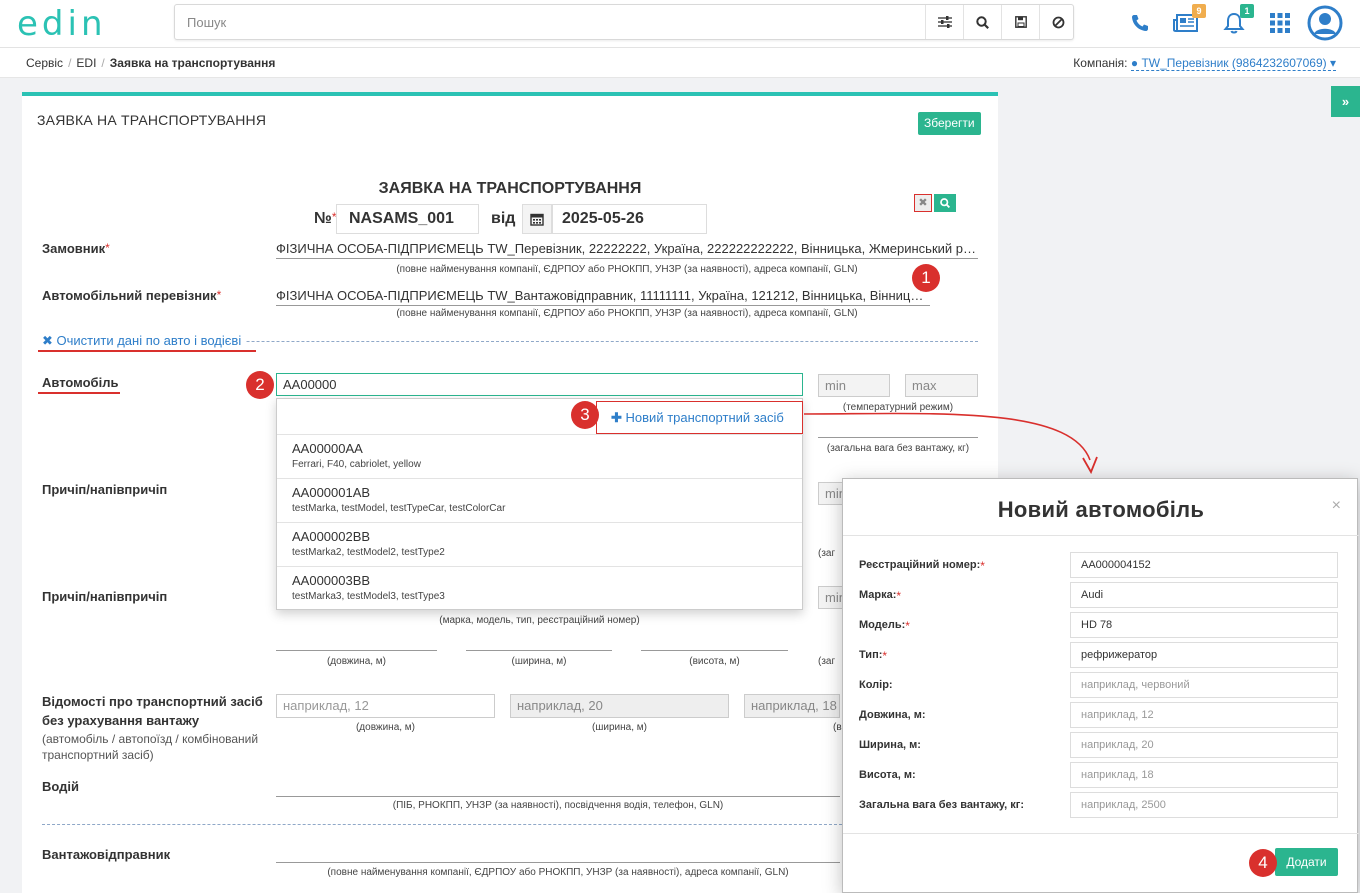  I want to click on trailer2-temp-min-input: min, so click(832, 597).